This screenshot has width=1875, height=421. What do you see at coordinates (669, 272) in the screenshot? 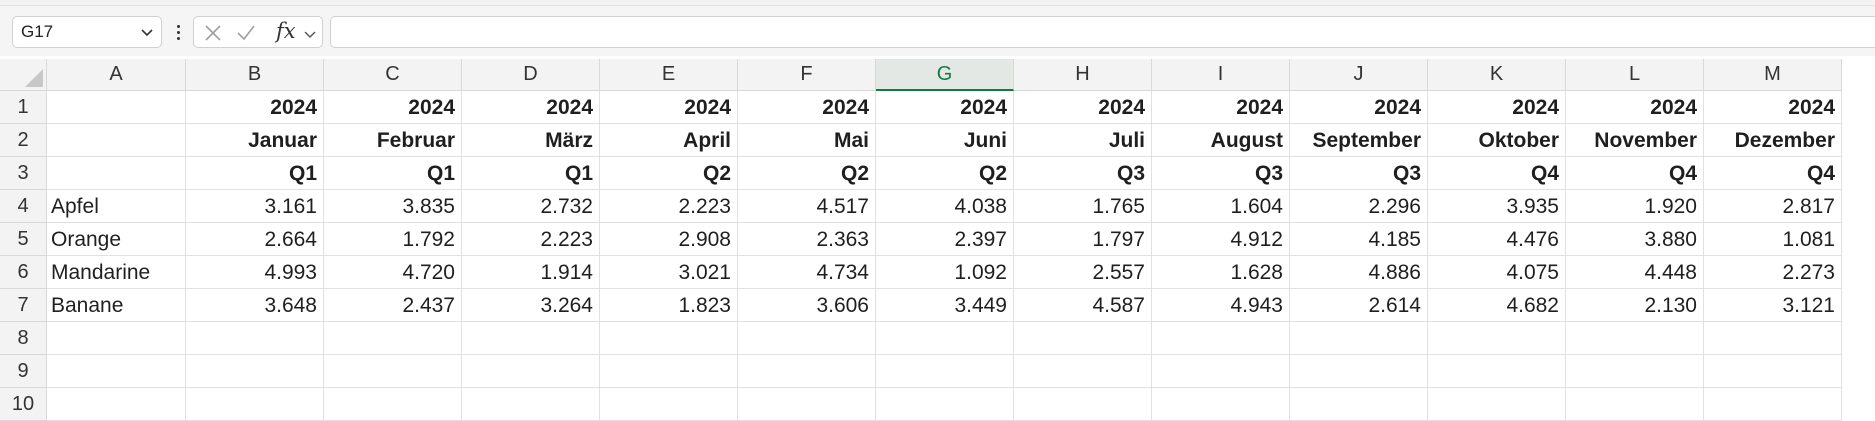
I see `cell-e6: 3.021` at bounding box center [669, 272].